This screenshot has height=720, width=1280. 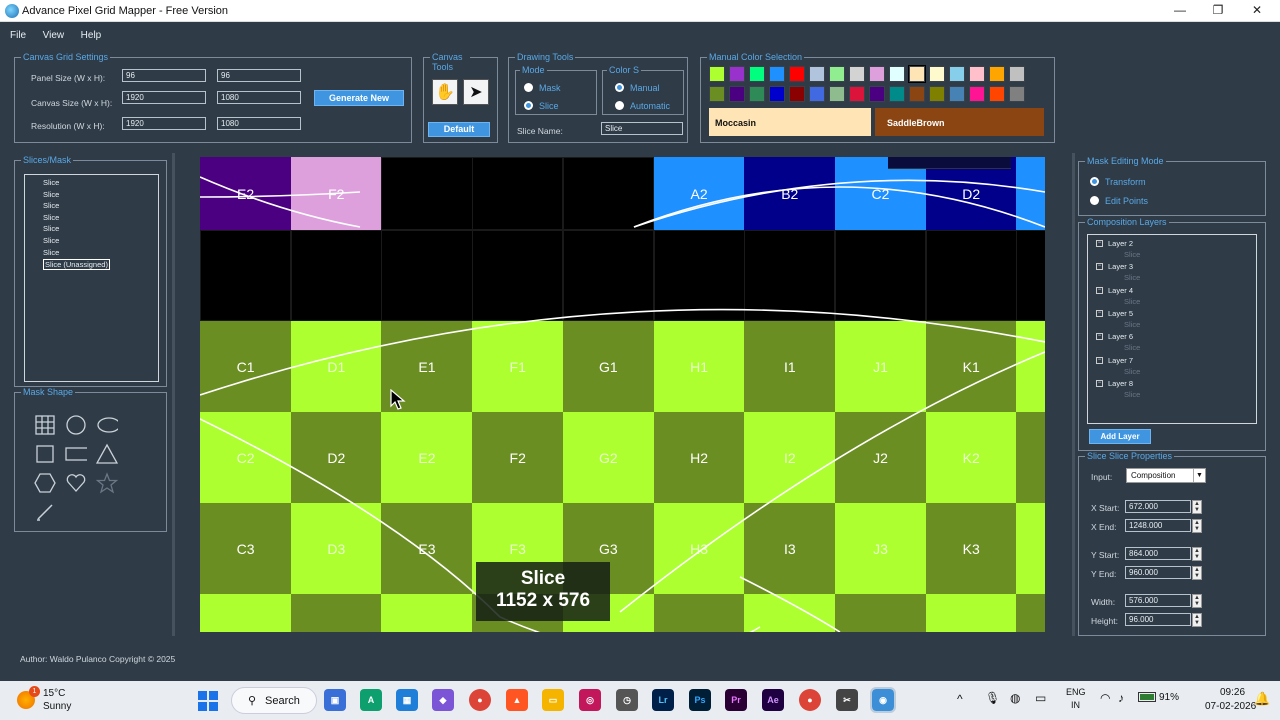 I want to click on hexagon-icon, so click(x=45, y=483).